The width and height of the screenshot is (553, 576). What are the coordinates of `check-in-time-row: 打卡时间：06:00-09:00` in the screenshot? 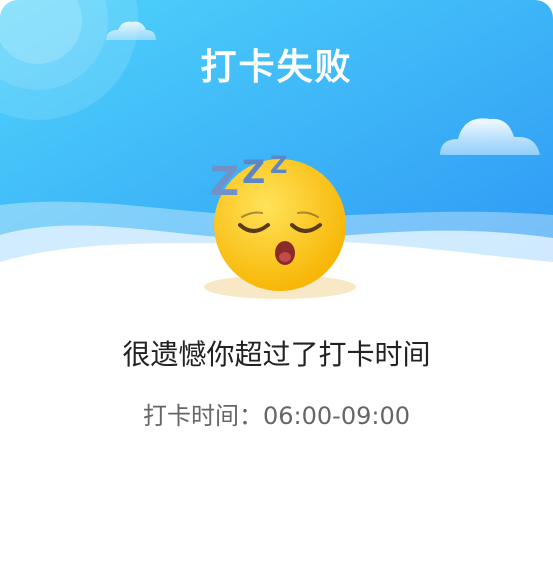 It's located at (276, 413).